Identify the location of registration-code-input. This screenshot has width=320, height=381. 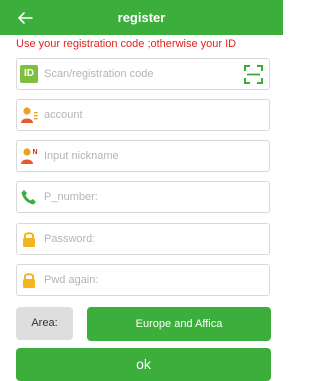
(144, 74).